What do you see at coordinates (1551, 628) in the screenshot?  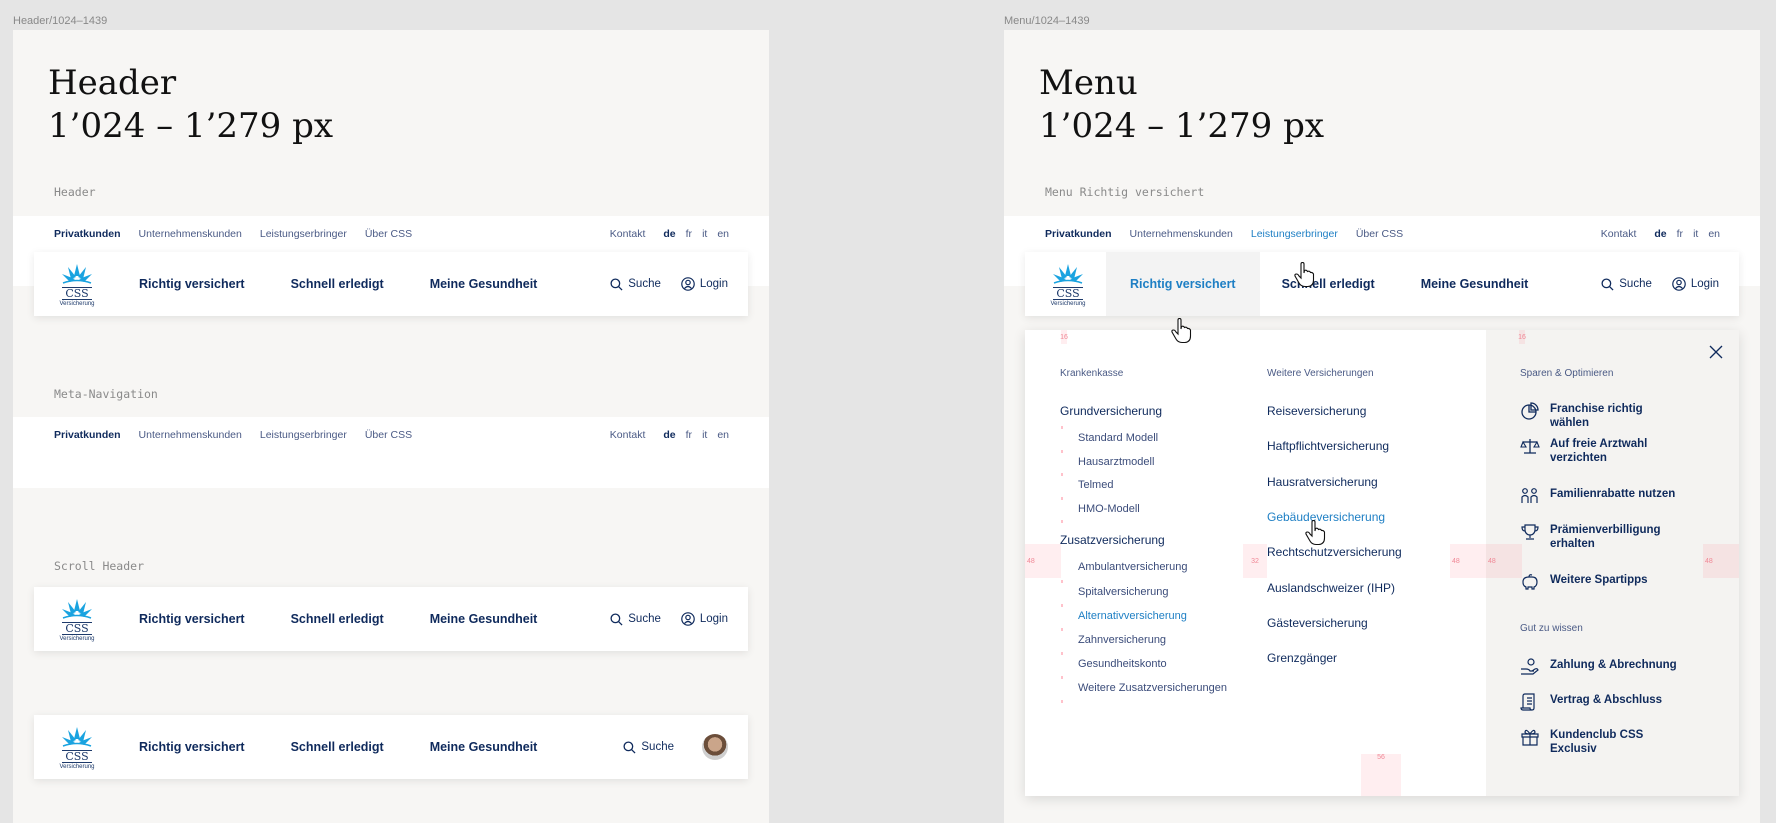 I see `menu-heading-gut-zu-wissen: Gut zu wissen` at bounding box center [1551, 628].